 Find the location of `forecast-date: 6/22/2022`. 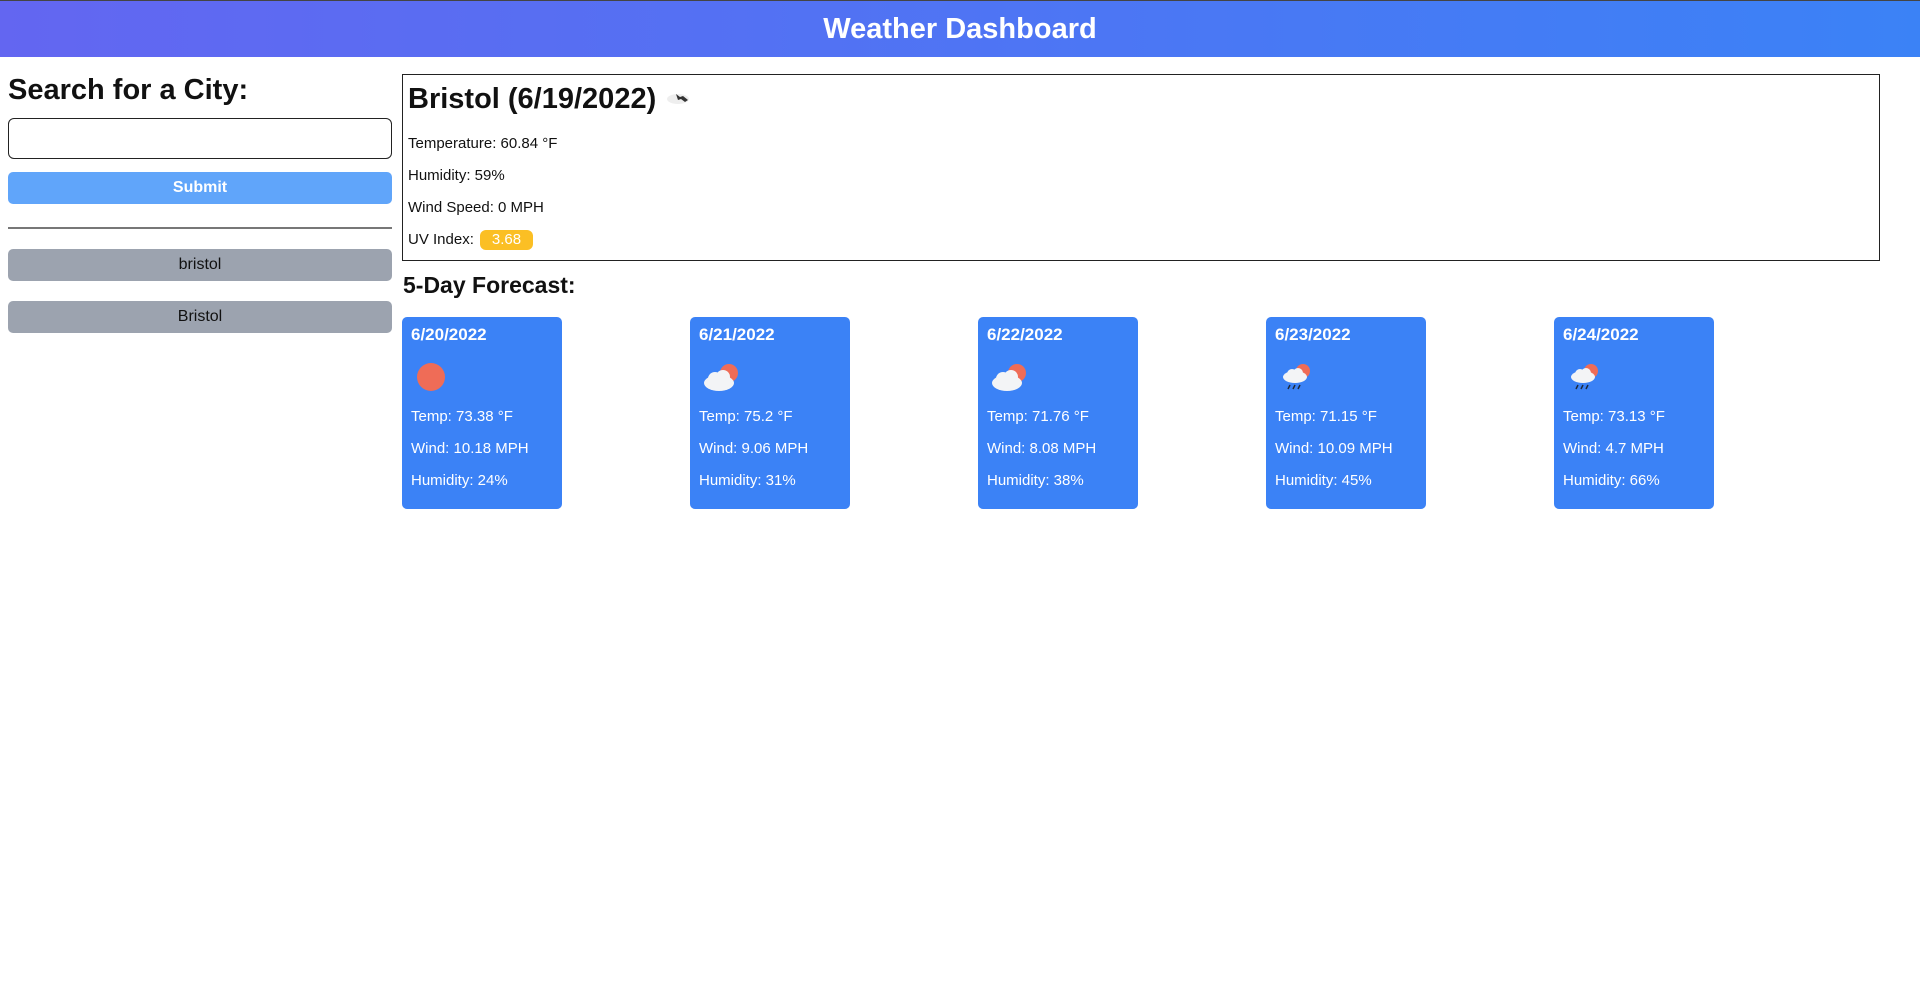

forecast-date: 6/22/2022 is located at coordinates (1025, 334).